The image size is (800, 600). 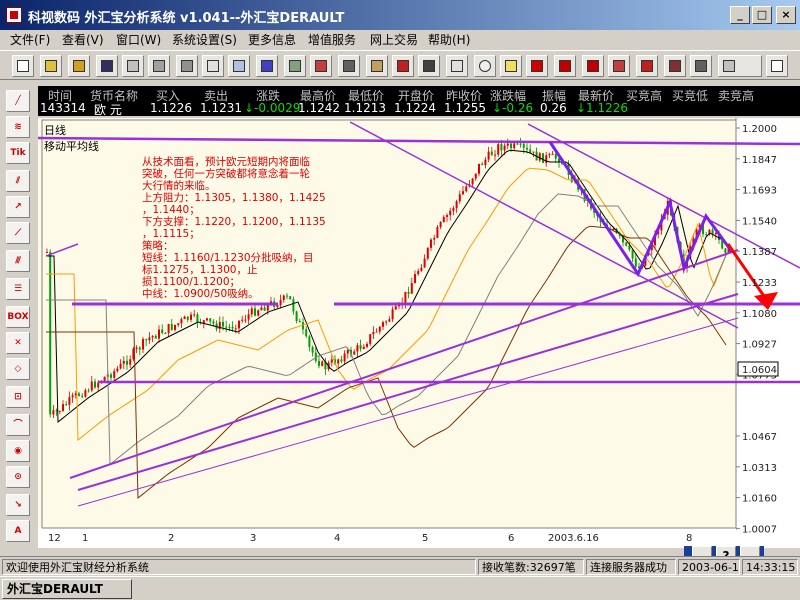 What do you see at coordinates (213, 66) in the screenshot?
I see `table-icon` at bounding box center [213, 66].